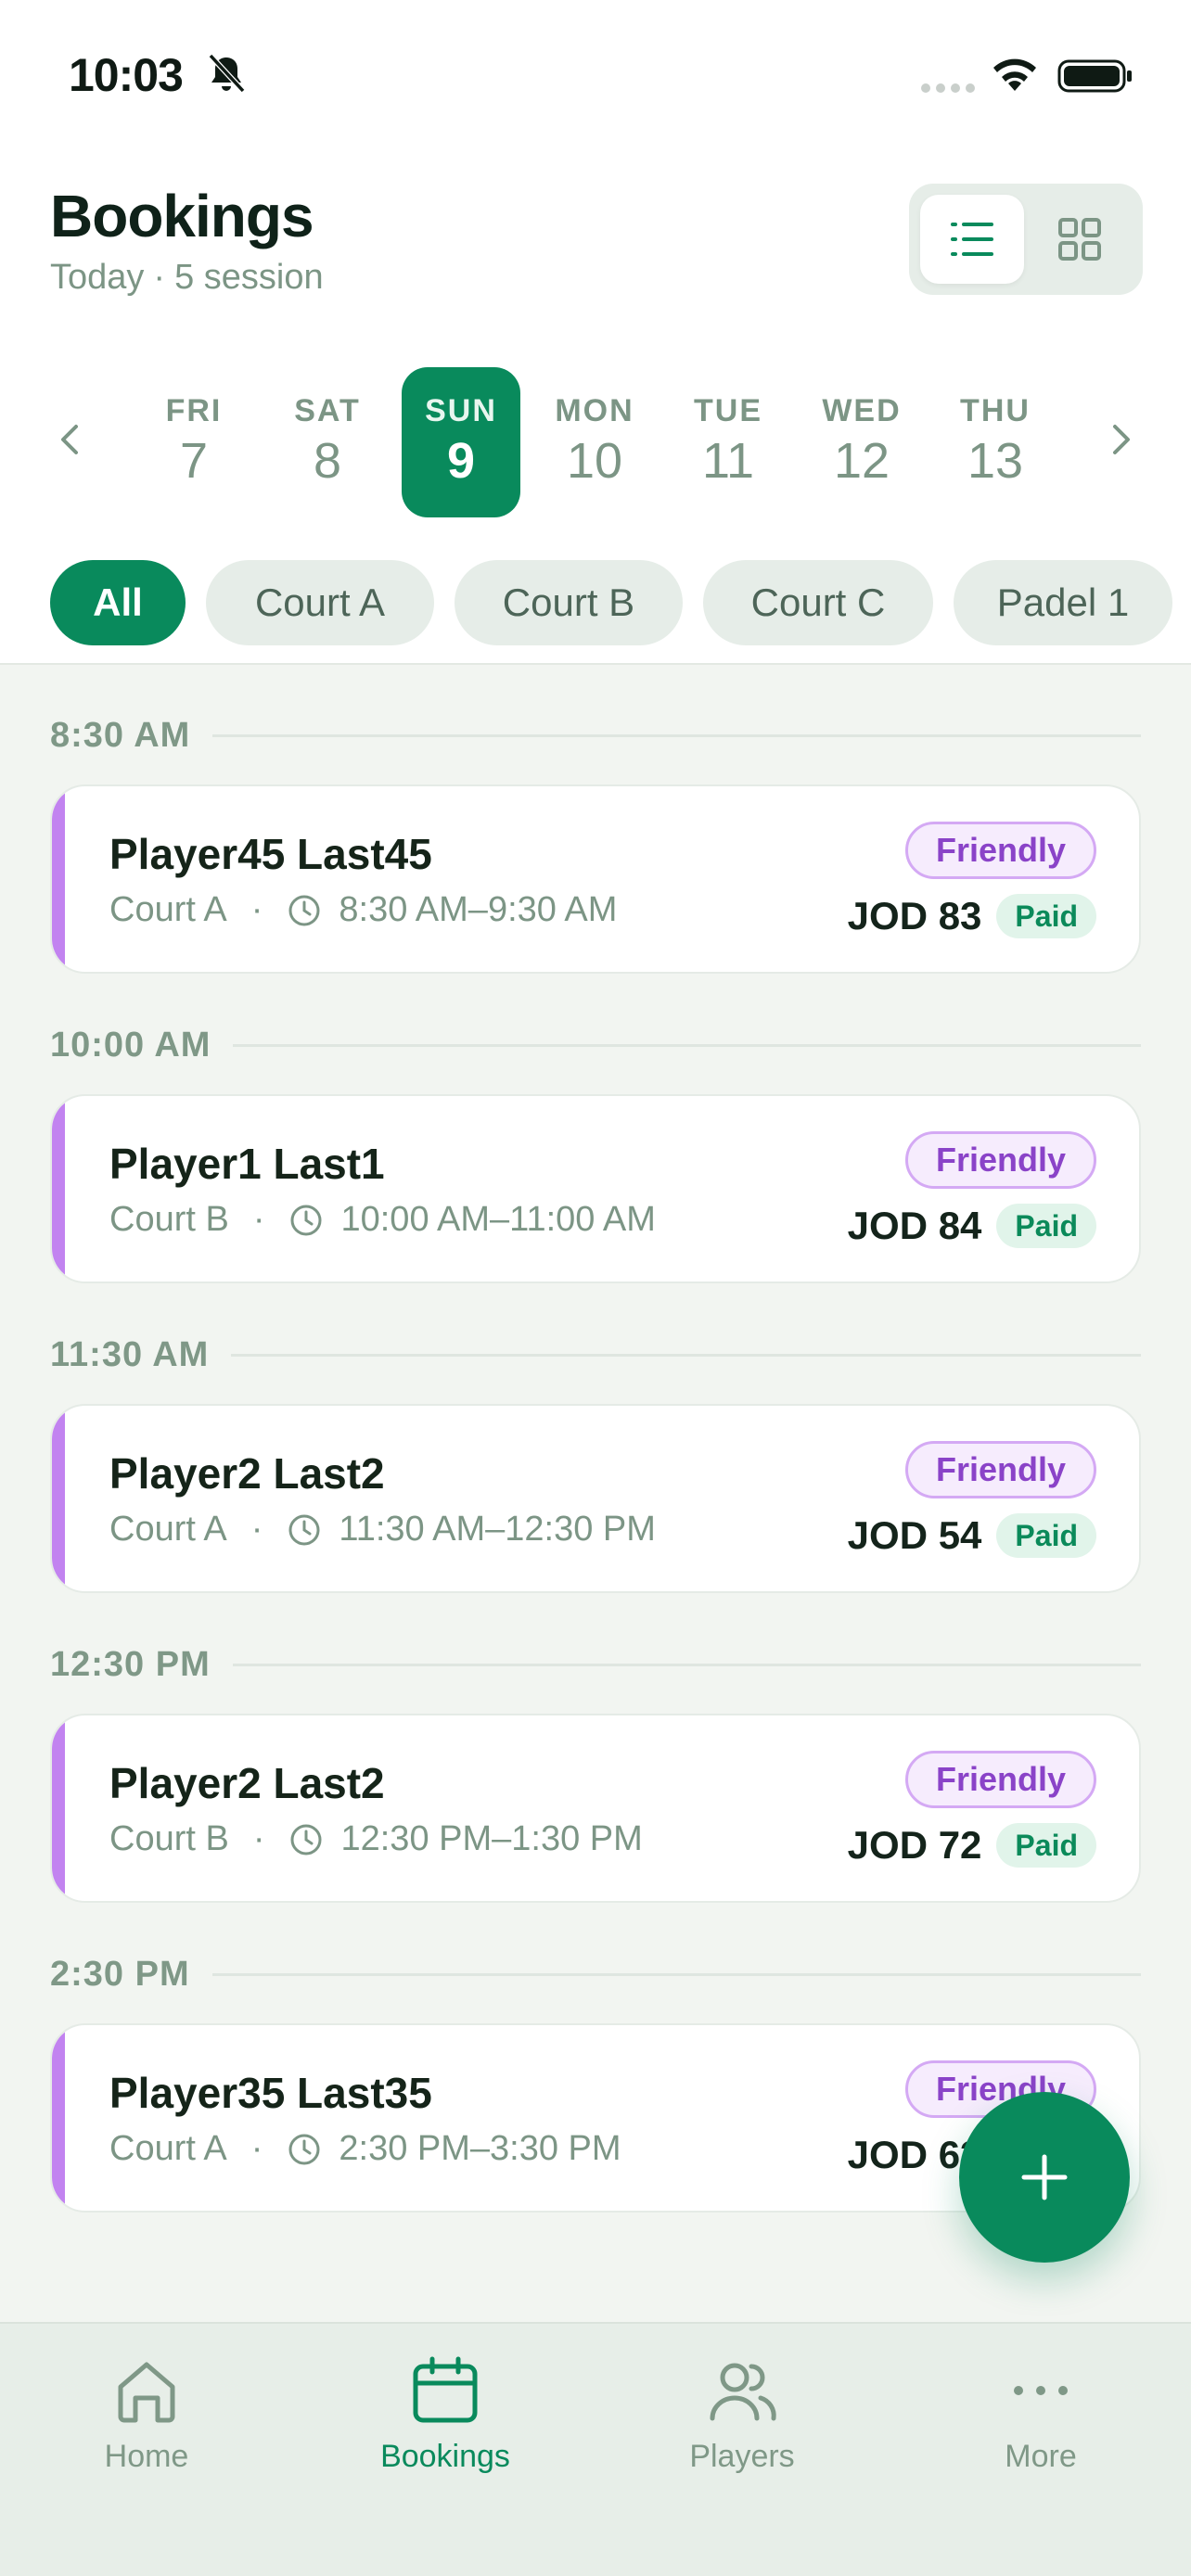 The width and height of the screenshot is (1191, 2576). I want to click on price-row: JOD 83 Paid, so click(972, 916).